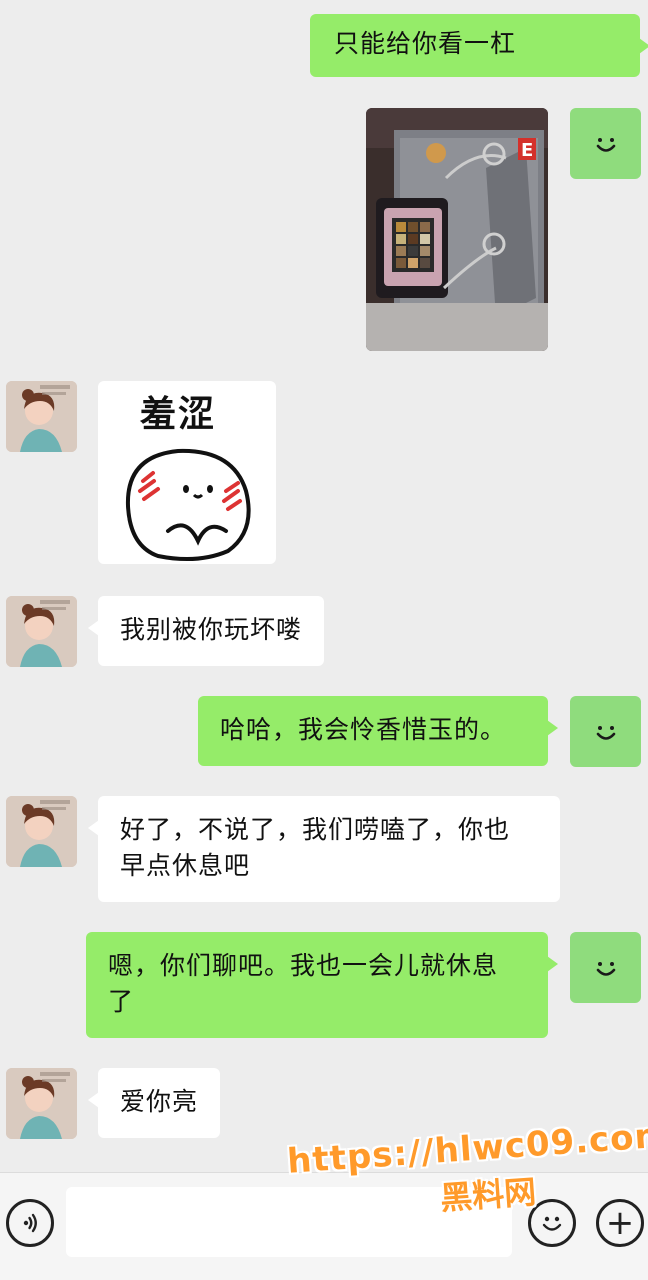 The height and width of the screenshot is (1280, 648). I want to click on message-text: 爱你亮, so click(159, 1101).